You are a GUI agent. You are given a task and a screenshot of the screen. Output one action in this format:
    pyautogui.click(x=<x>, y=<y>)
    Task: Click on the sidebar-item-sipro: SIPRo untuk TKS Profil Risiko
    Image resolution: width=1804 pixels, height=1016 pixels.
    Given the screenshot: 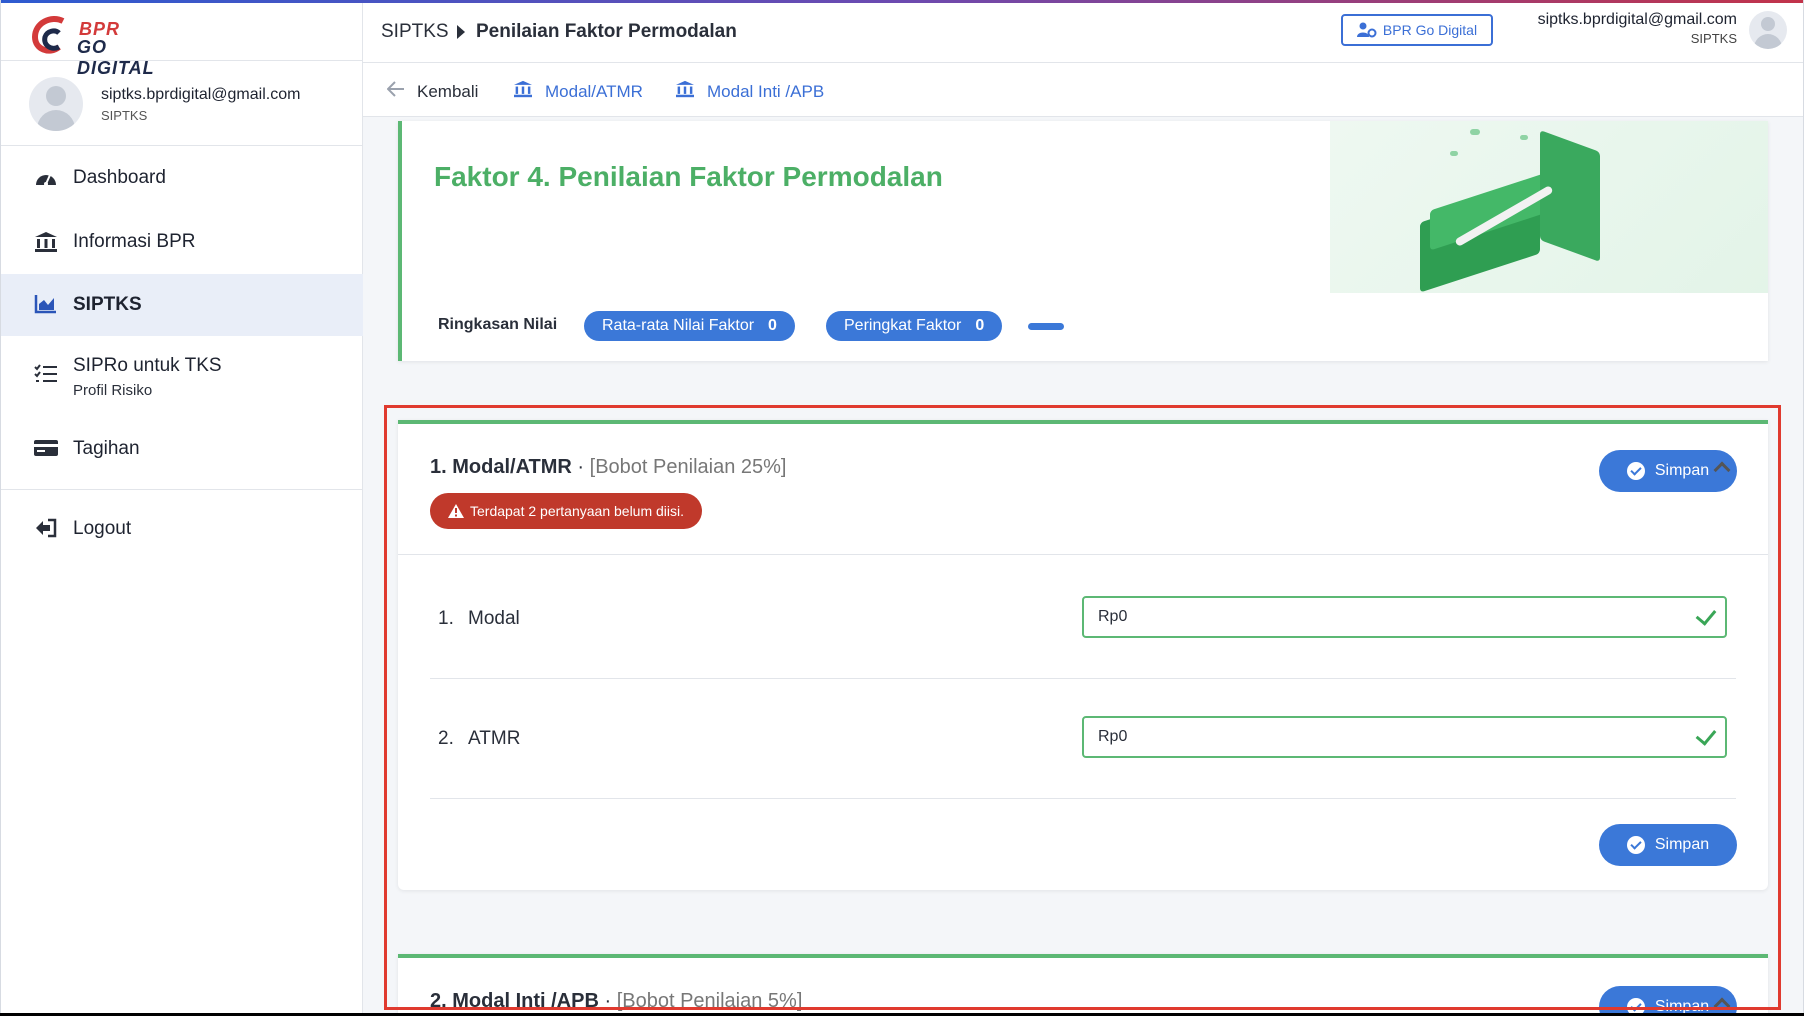 What is the action you would take?
    pyautogui.click(x=182, y=374)
    